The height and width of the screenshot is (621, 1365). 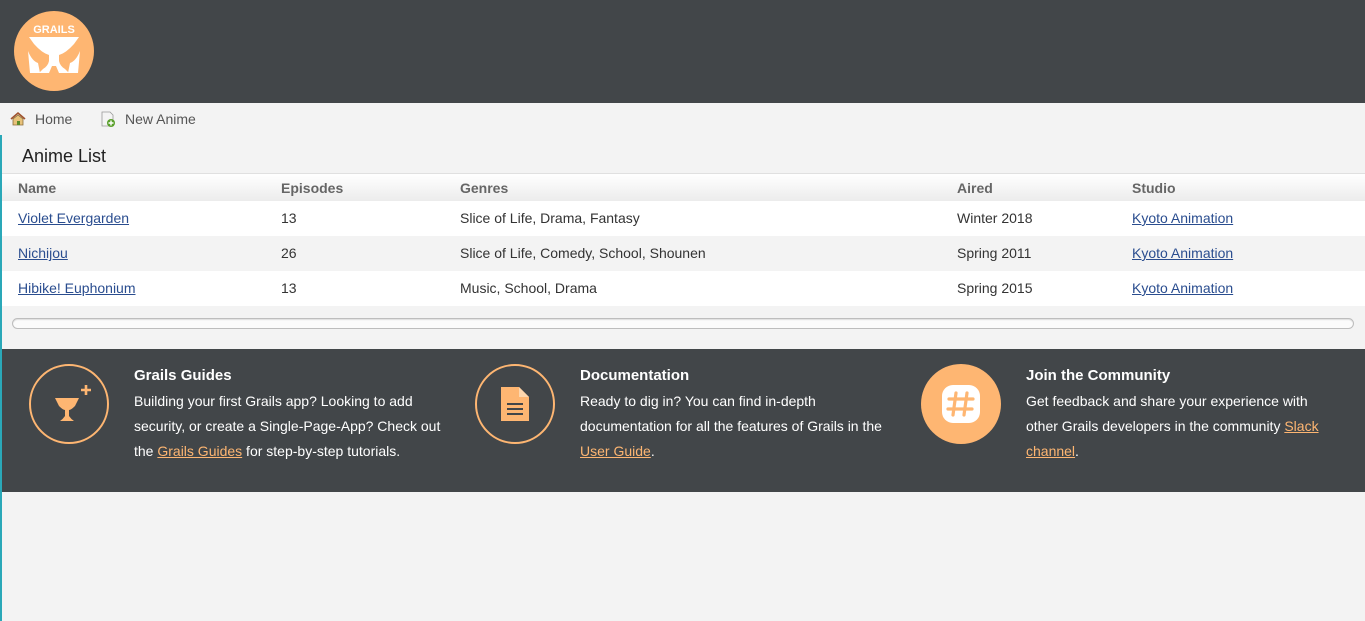 I want to click on guides-title: Grails Guides, so click(x=183, y=375).